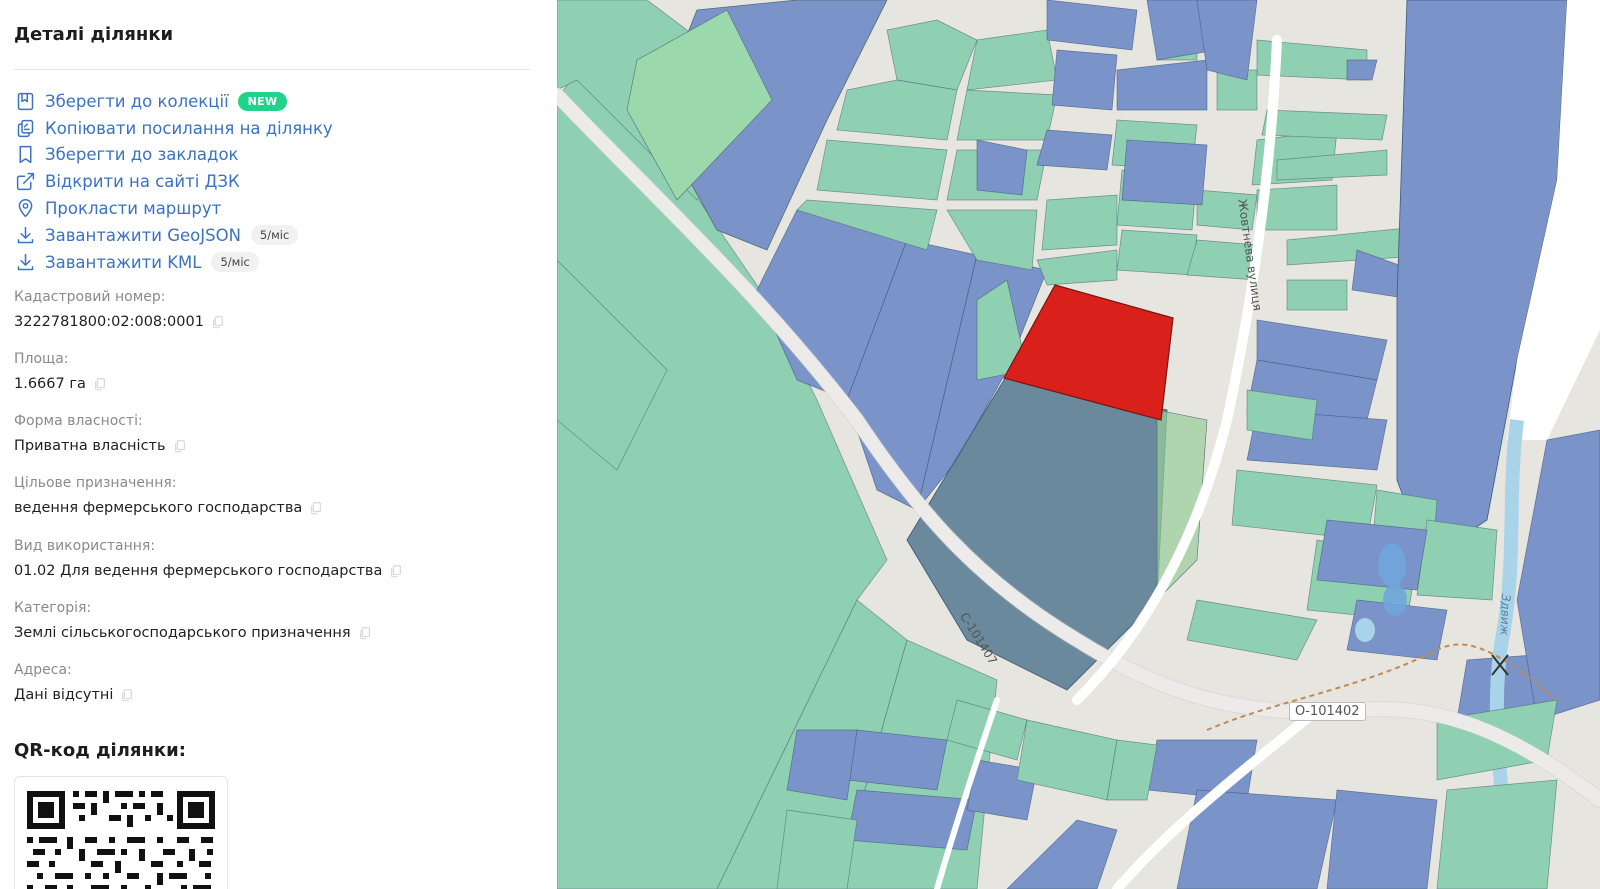 The height and width of the screenshot is (889, 1600). I want to click on field-label: Площа:, so click(41, 359).